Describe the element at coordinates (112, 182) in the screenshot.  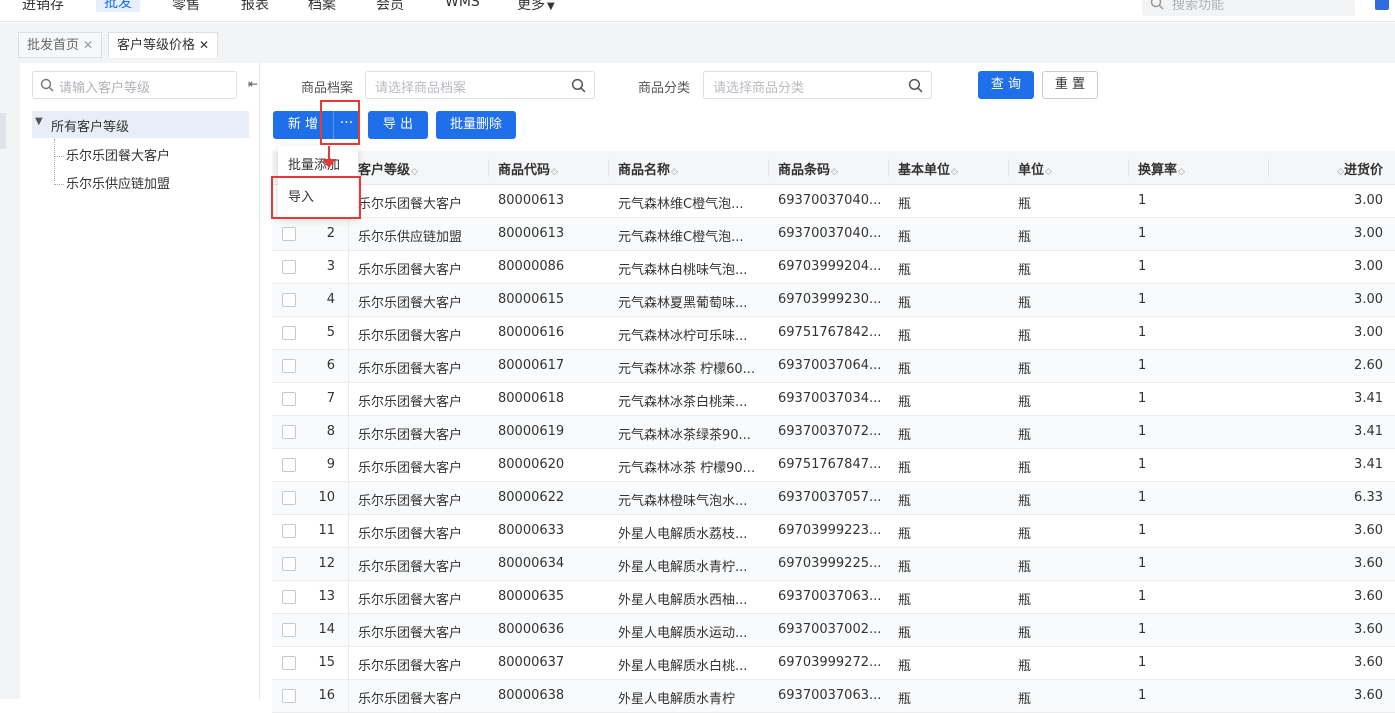
I see `tree-item-supply-chain: 乐尔乐供应链加盟` at that location.